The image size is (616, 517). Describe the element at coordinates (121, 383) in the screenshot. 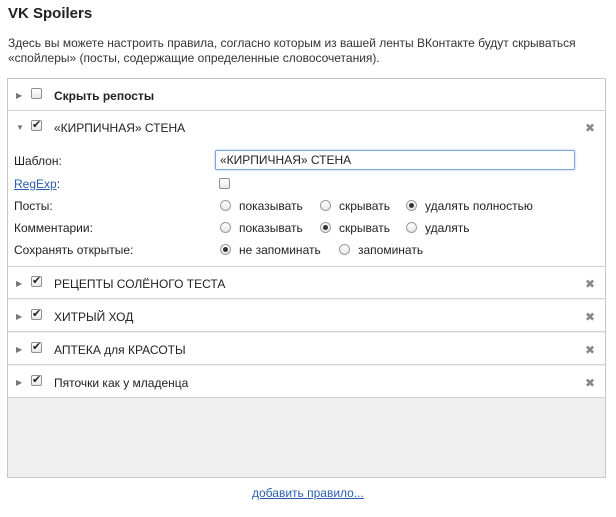

I see `rule-title: Пяточки как у младенца` at that location.